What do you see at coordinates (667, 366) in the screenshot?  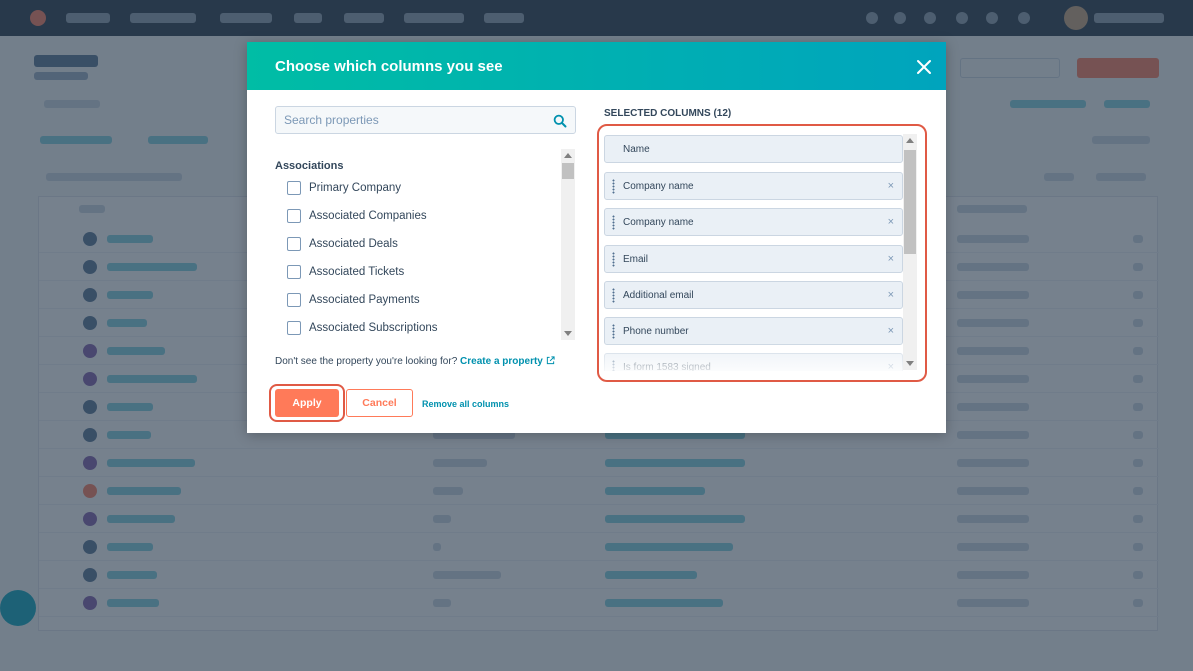 I see `selected-column-label: Is form 1583 signed` at bounding box center [667, 366].